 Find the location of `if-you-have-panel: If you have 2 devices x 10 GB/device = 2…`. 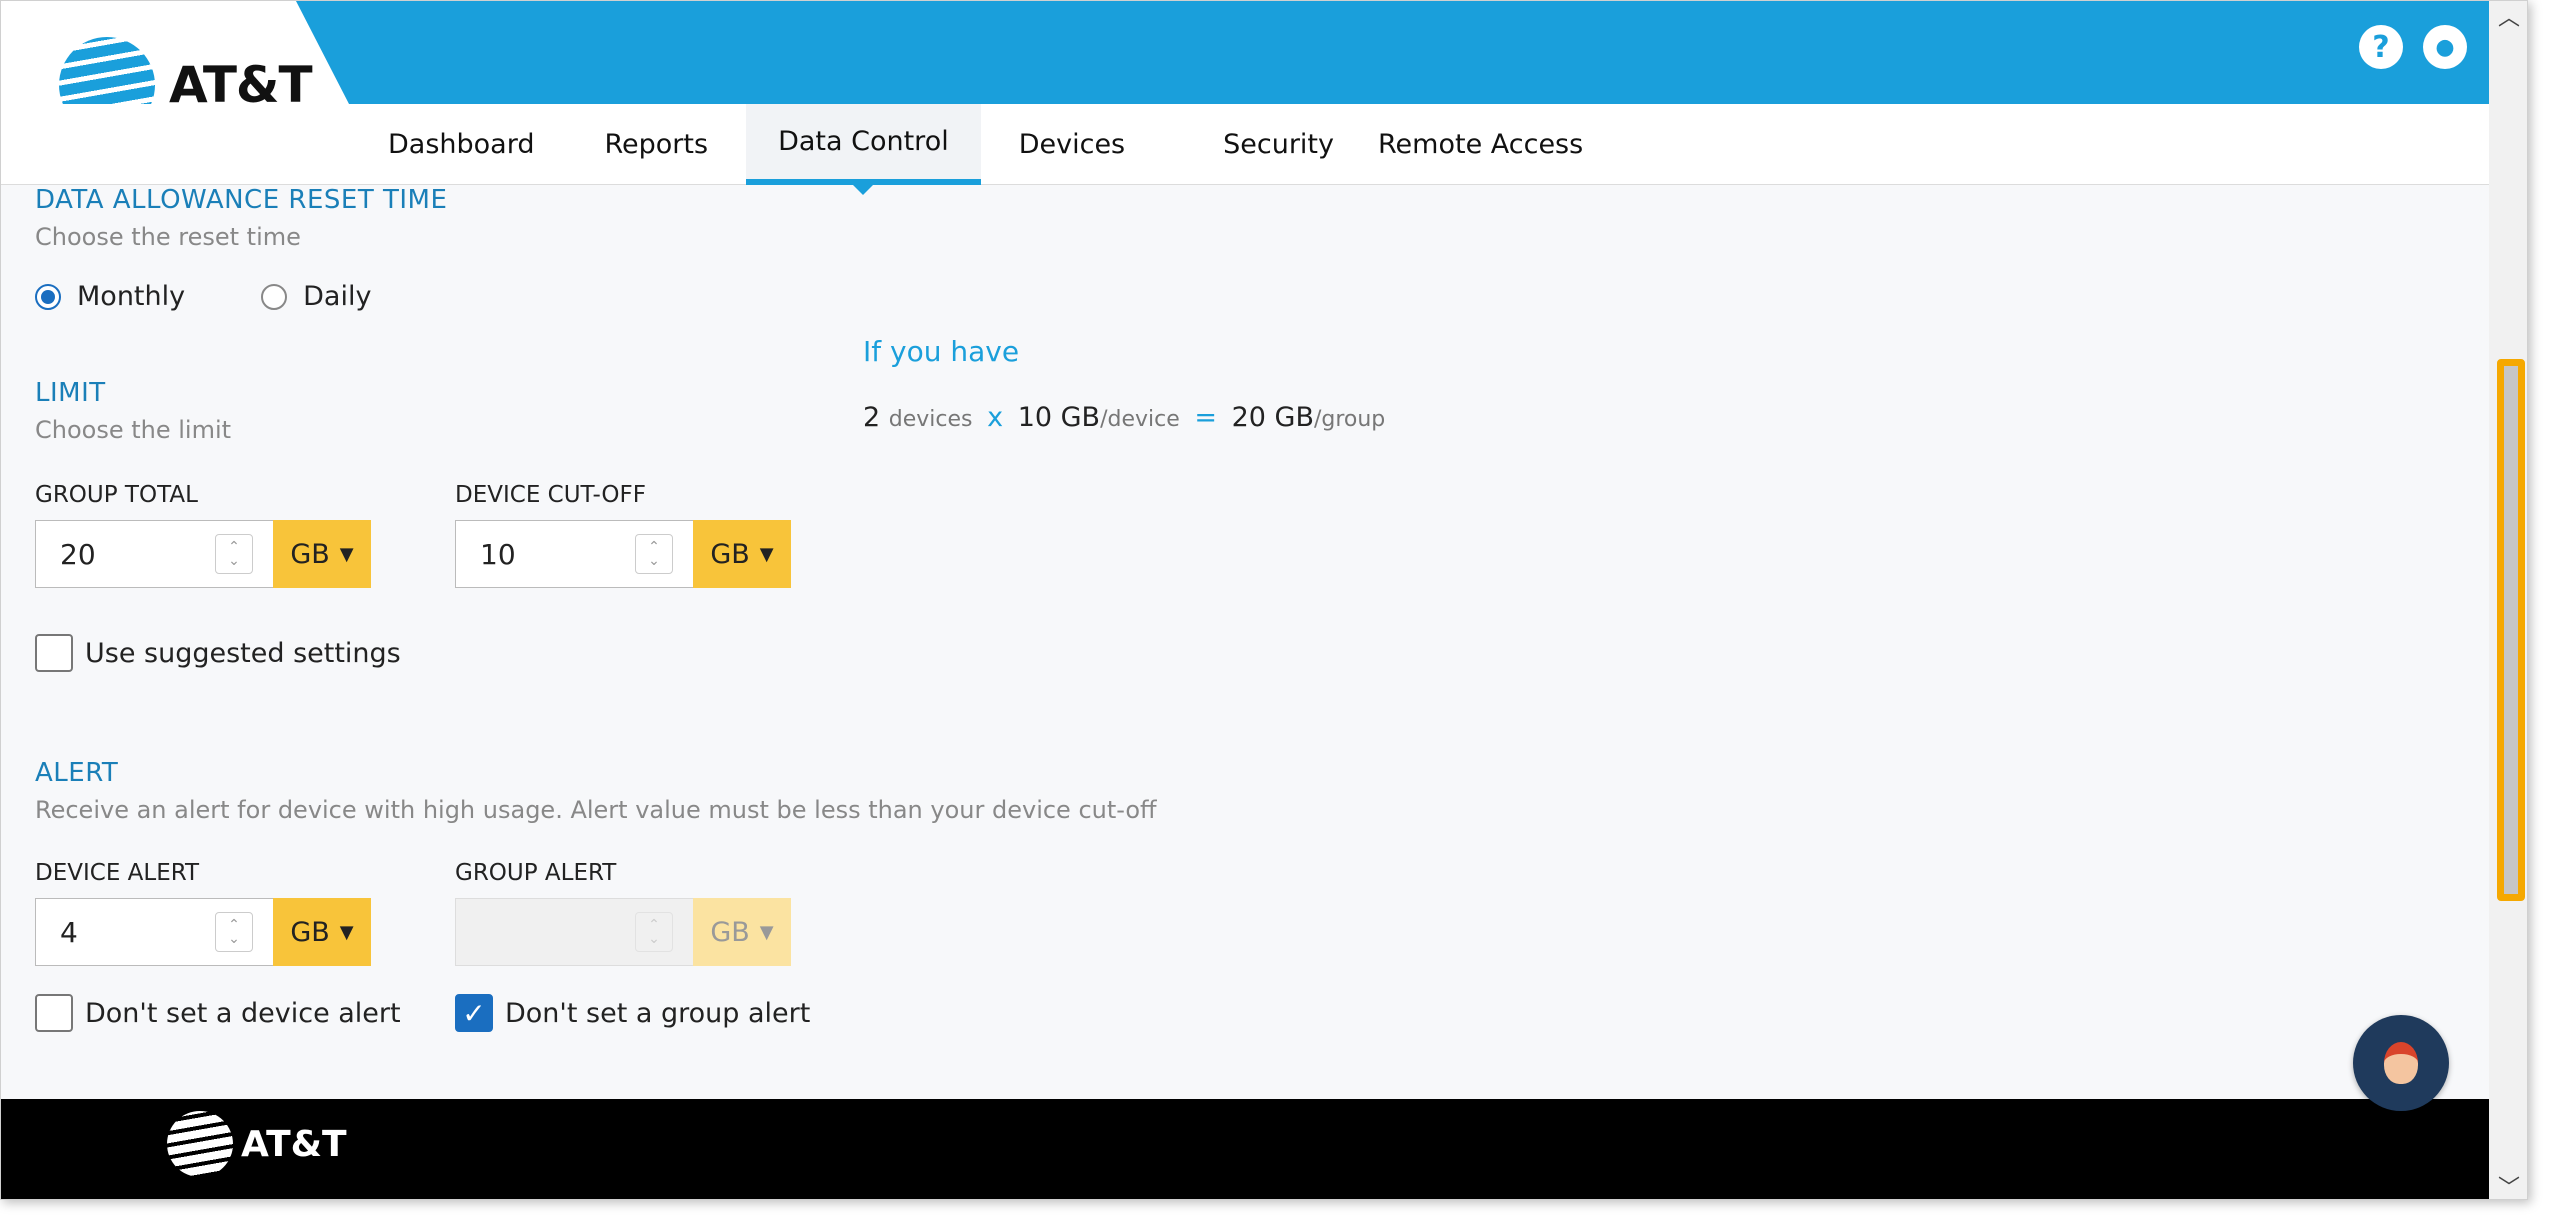

if-you-have-panel: If you have 2 devices x 10 GB/device = 2… is located at coordinates (1124, 384).